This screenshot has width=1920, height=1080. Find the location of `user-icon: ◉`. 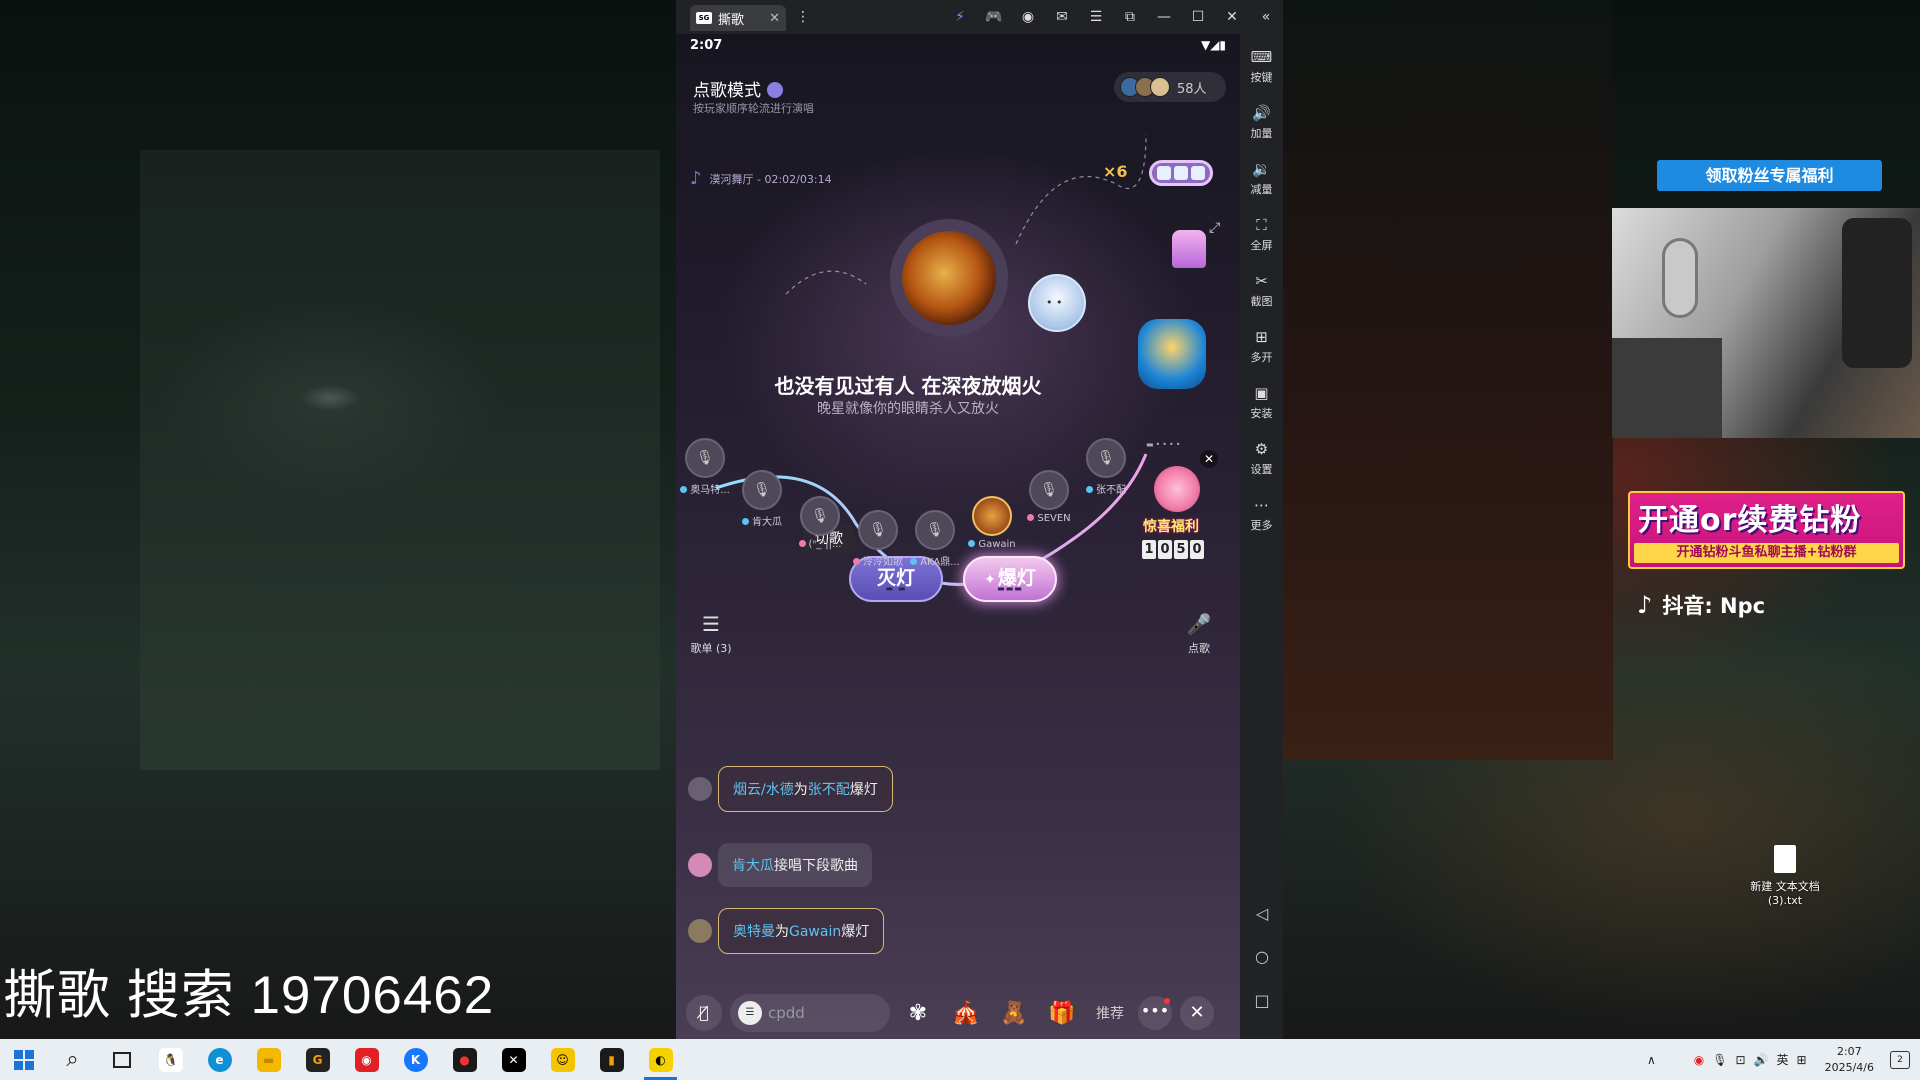

user-icon: ◉ is located at coordinates (1028, 17).